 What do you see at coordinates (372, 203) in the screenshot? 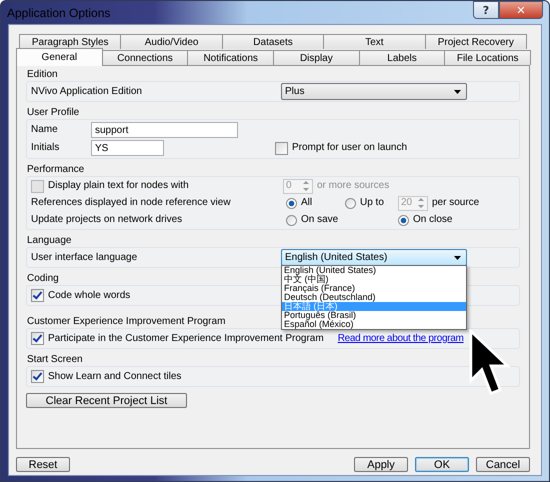
I see `radio-label: Up to` at bounding box center [372, 203].